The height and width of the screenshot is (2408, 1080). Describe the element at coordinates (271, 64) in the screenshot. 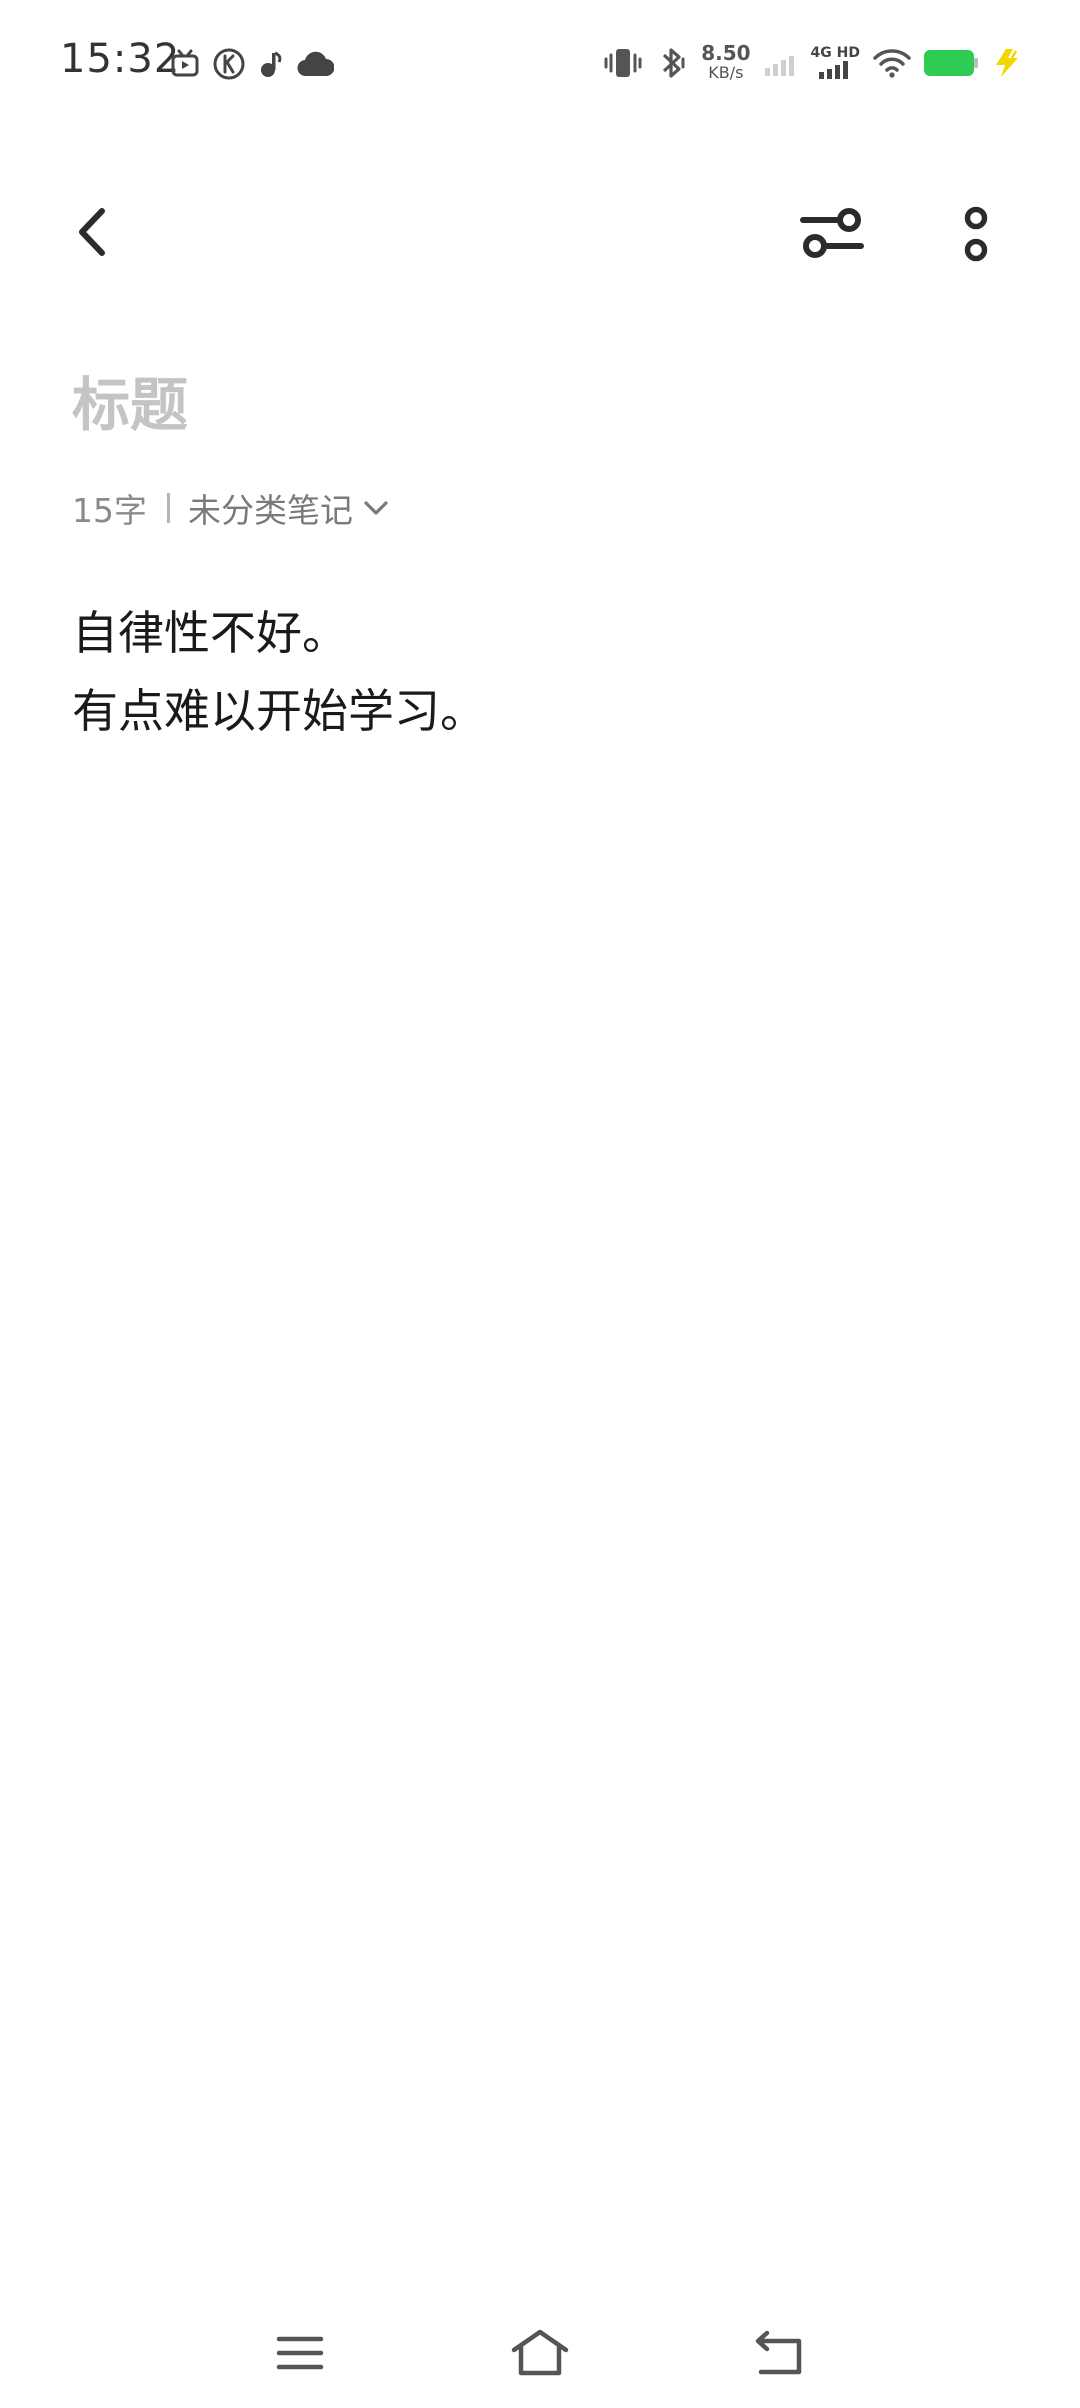

I see `music-note-icon` at that location.